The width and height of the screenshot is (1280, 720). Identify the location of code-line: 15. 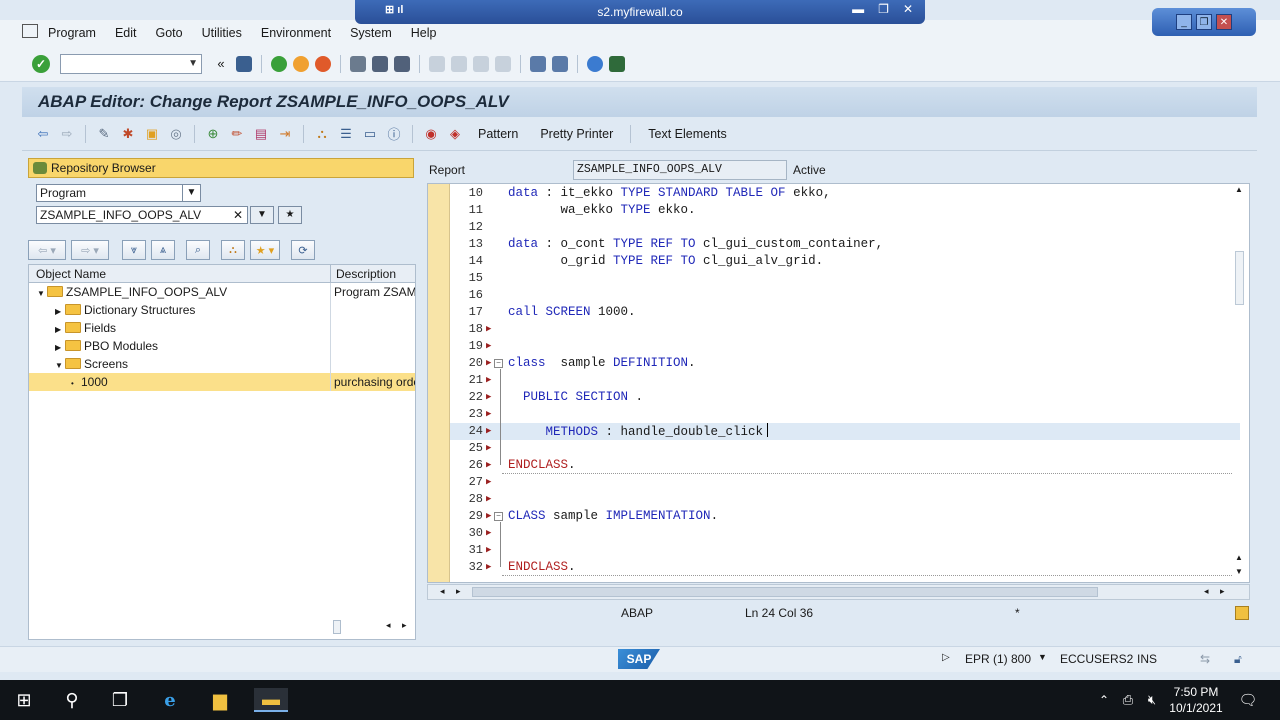
(845, 278).